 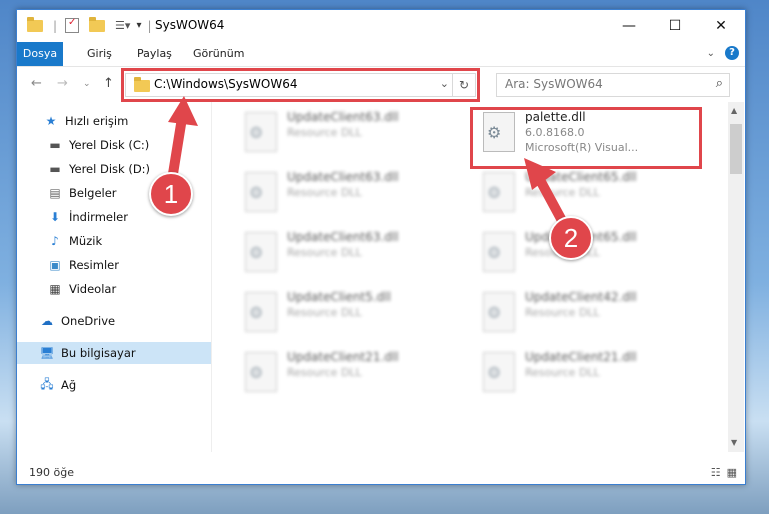 What do you see at coordinates (547, 195) in the screenshot?
I see `arrow-two` at bounding box center [547, 195].